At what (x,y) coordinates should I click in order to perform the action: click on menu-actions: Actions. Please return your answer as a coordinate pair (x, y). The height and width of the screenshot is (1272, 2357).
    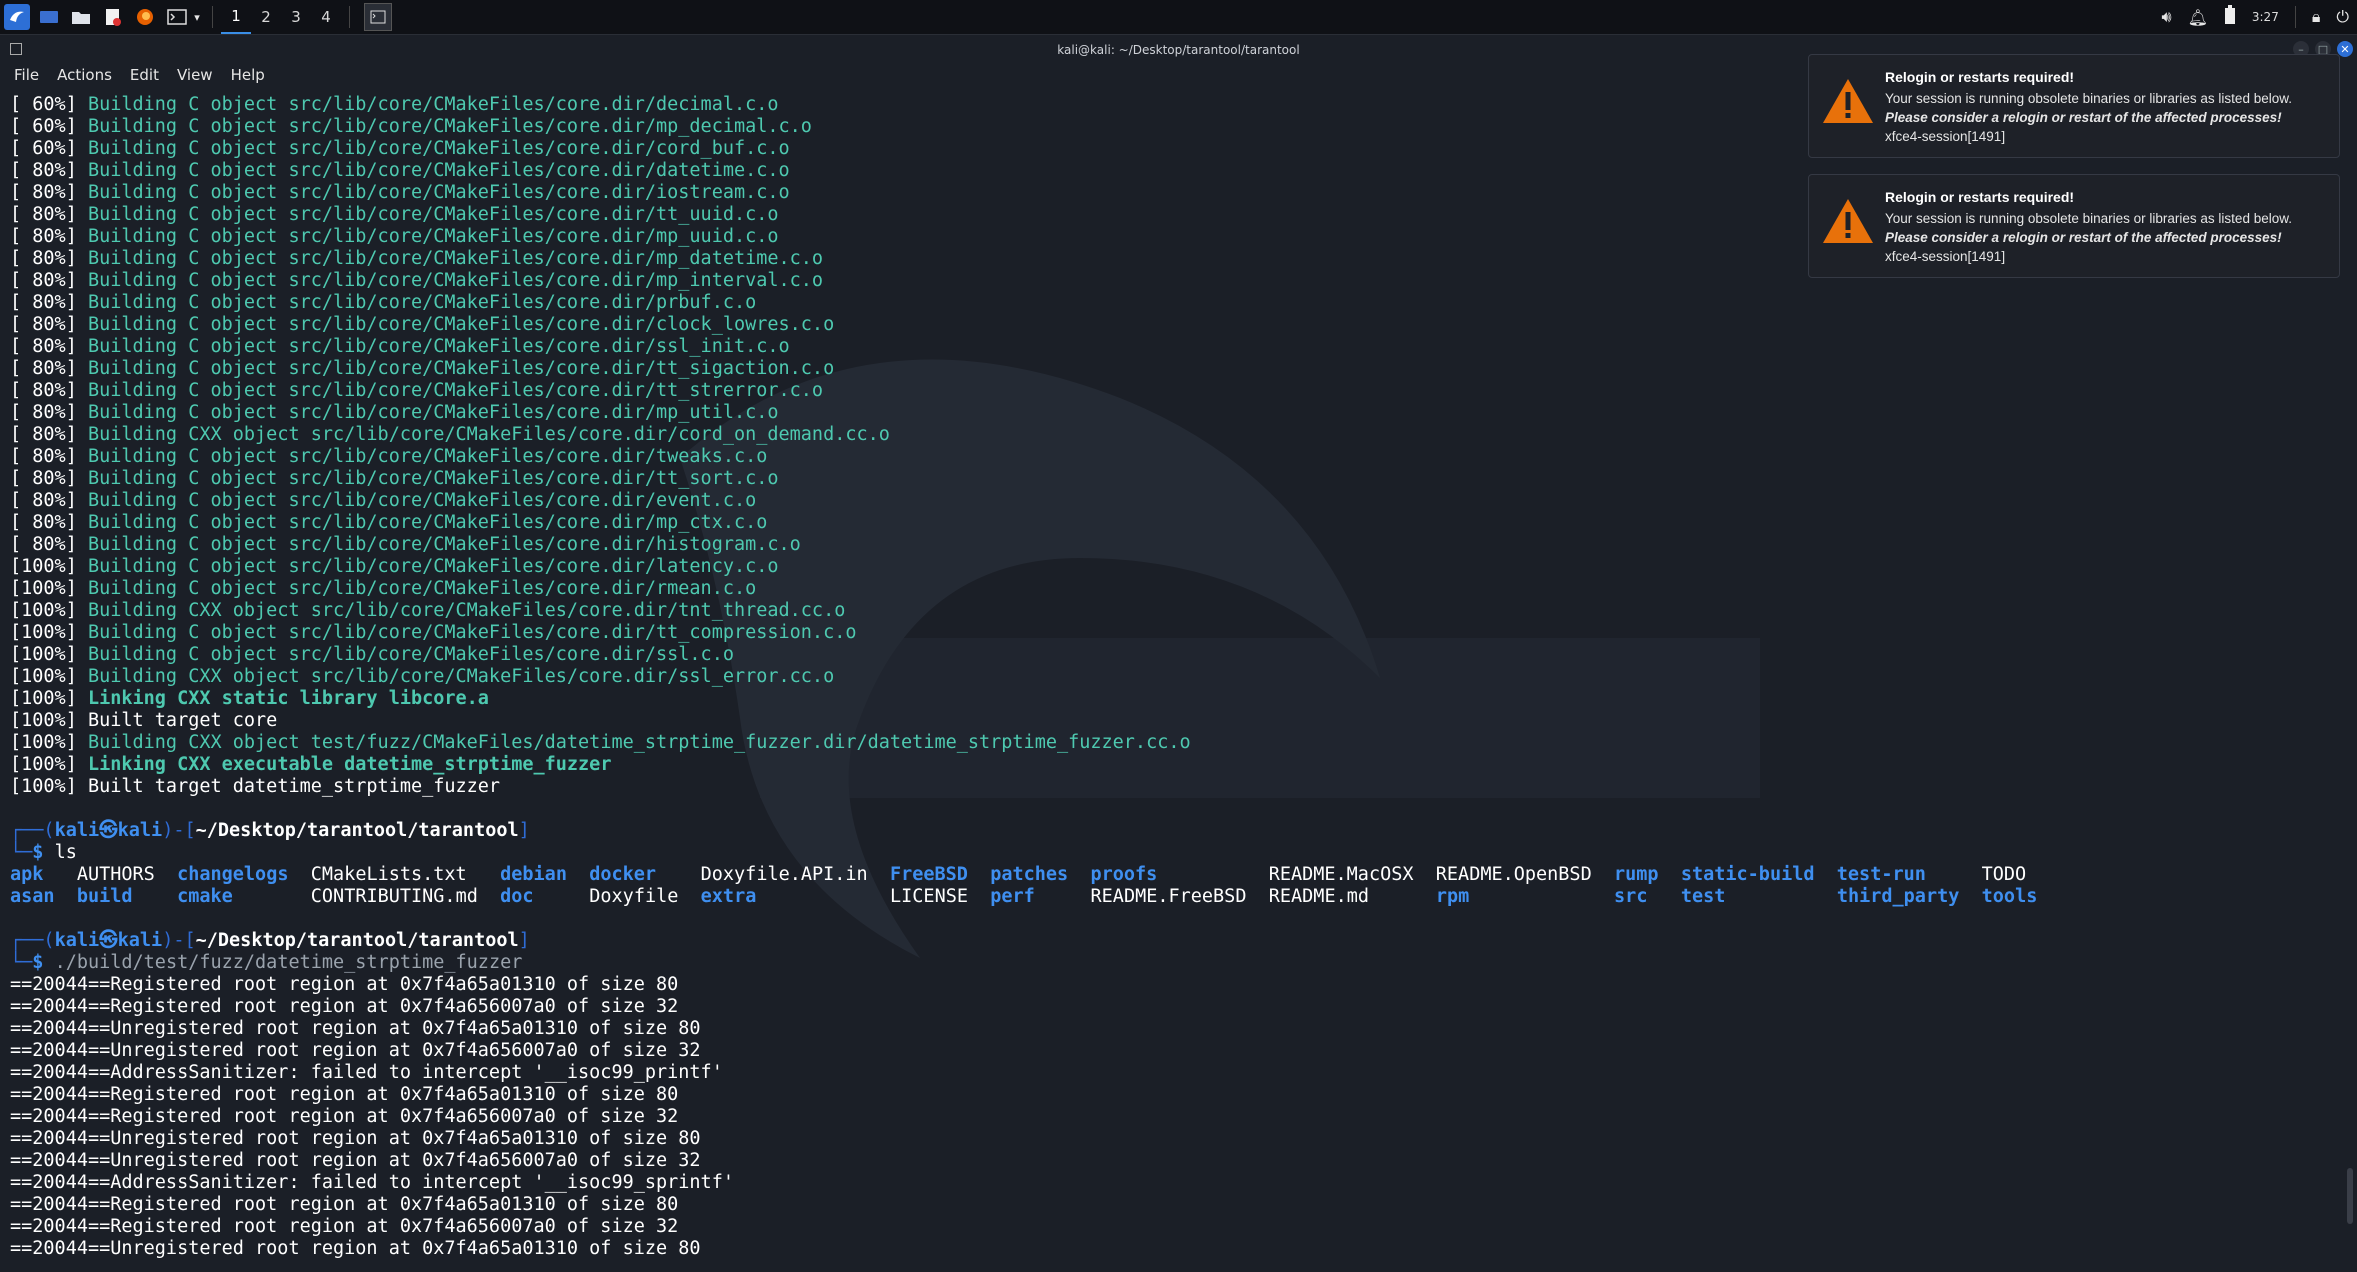
    Looking at the image, I should click on (84, 75).